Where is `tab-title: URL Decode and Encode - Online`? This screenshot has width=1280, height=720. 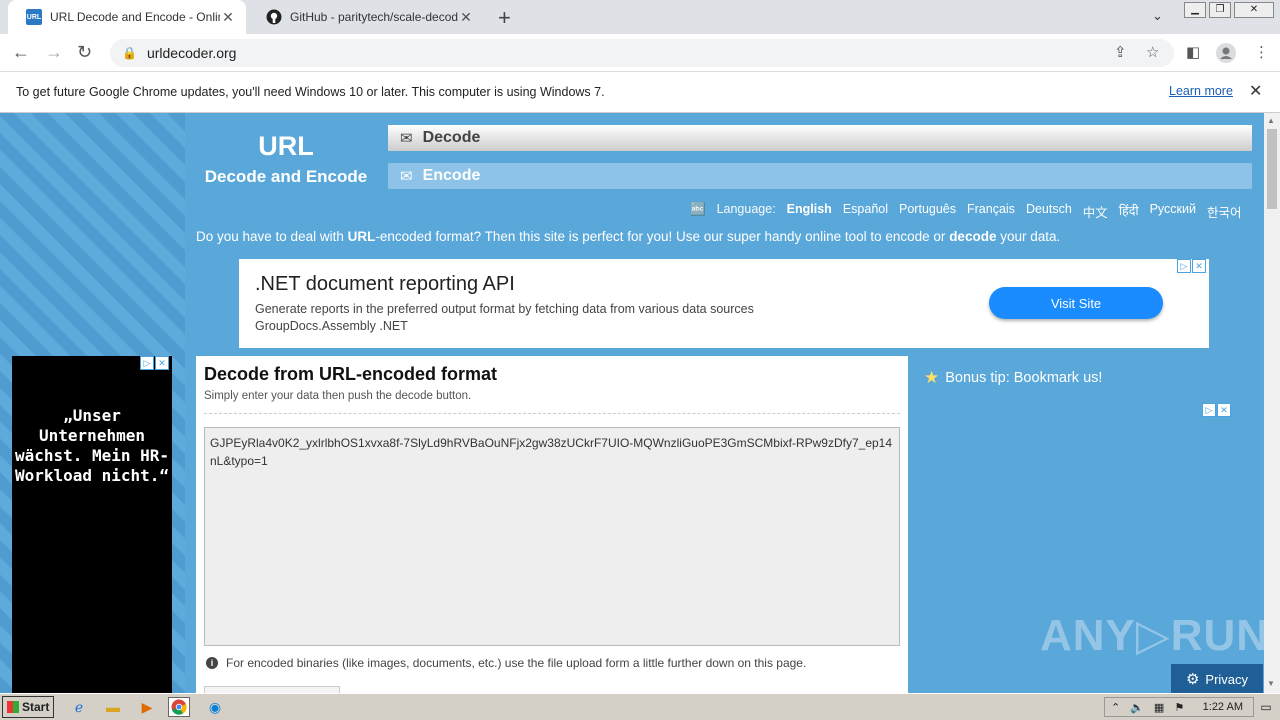
tab-title: URL Decode and Encode - Online is located at coordinates (135, 17).